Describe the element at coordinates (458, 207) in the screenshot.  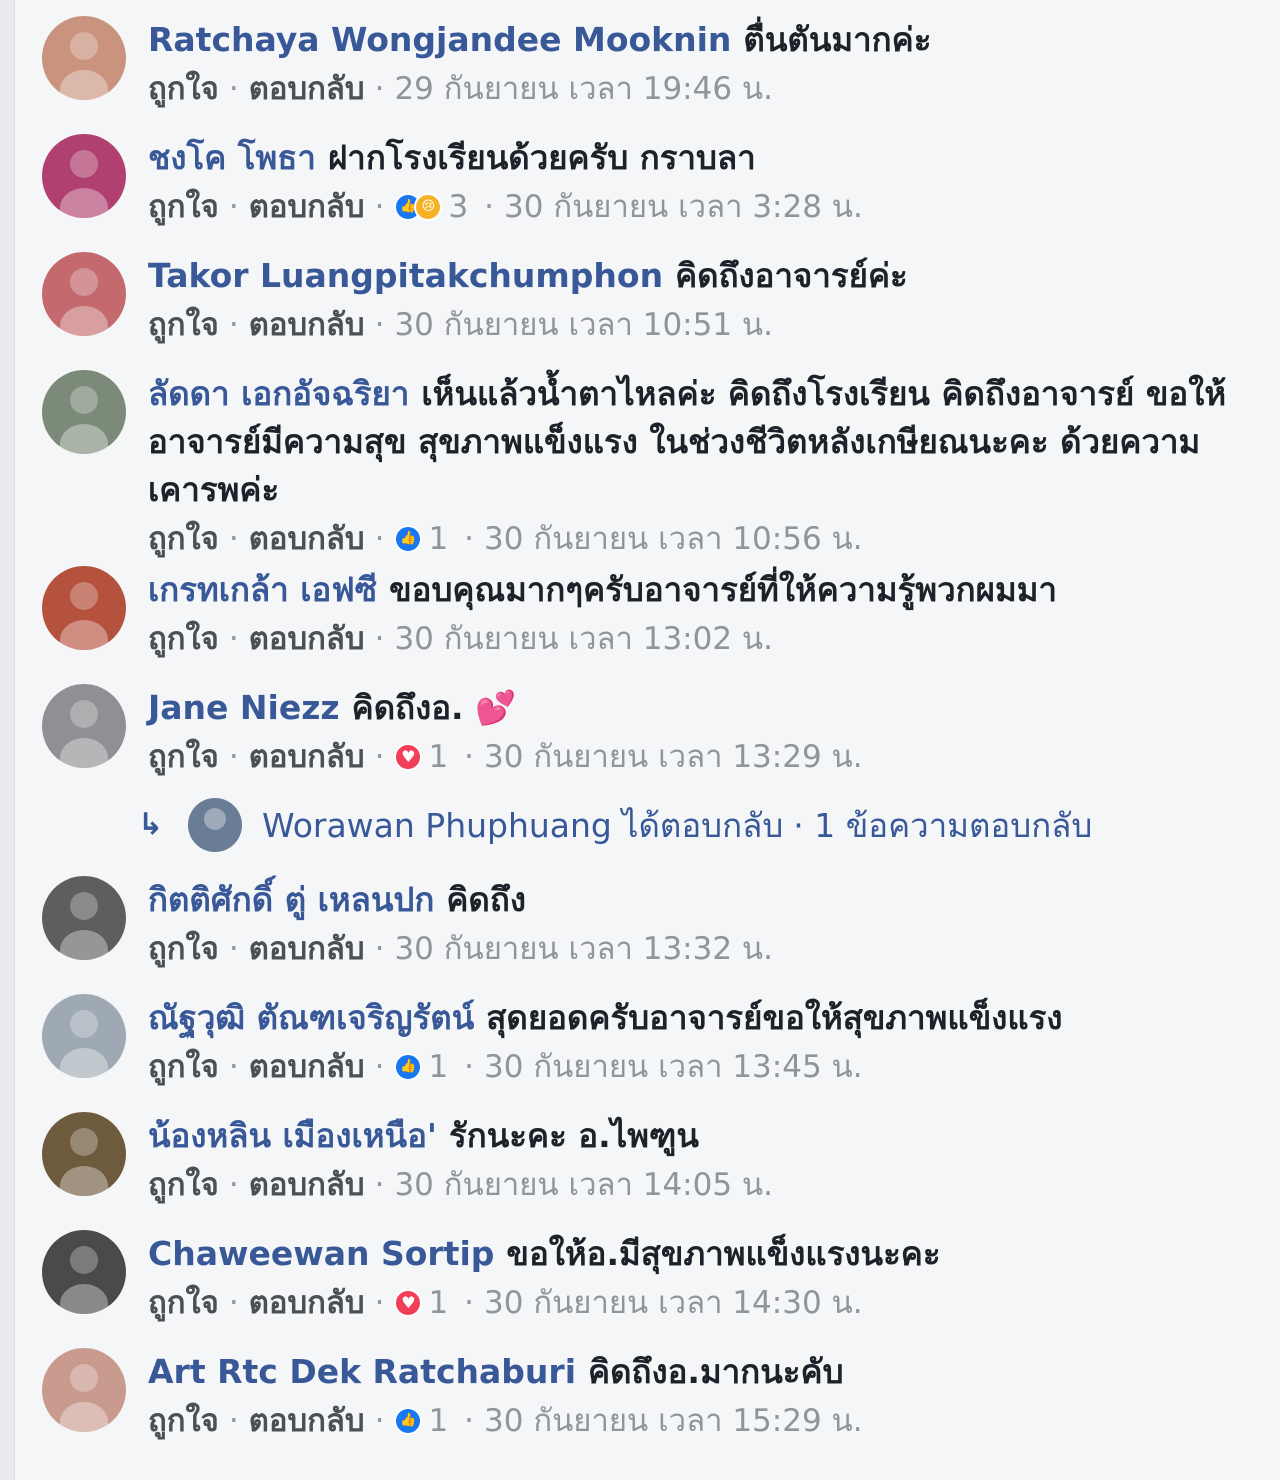
I see `reaction-count: 3` at that location.